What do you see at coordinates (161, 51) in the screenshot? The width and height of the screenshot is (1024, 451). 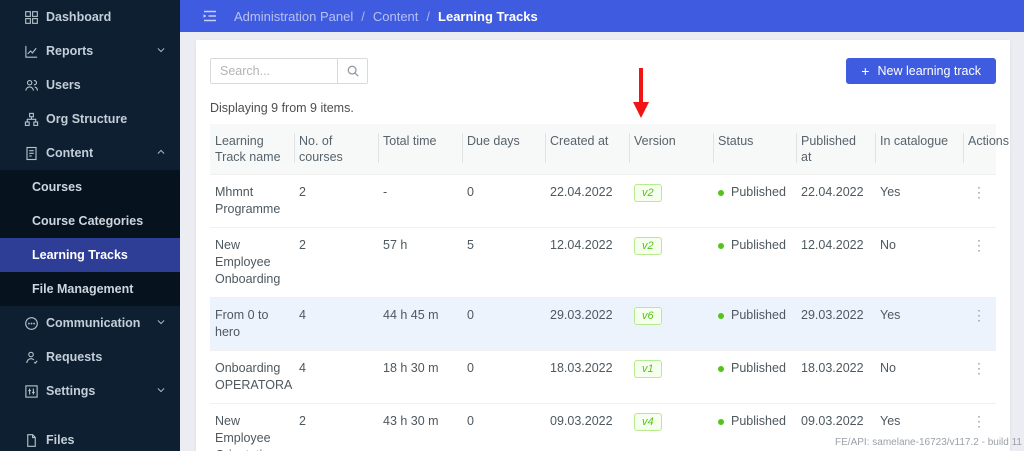 I see `chevron-down-icon` at bounding box center [161, 51].